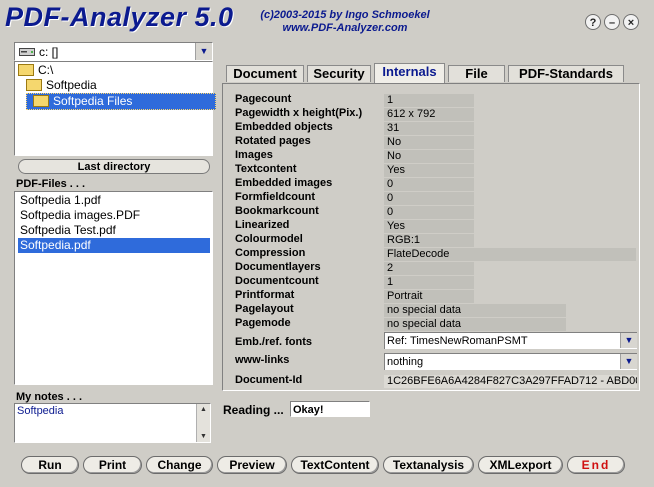 The width and height of the screenshot is (654, 487). What do you see at coordinates (631, 22) in the screenshot?
I see `close-button: ×` at bounding box center [631, 22].